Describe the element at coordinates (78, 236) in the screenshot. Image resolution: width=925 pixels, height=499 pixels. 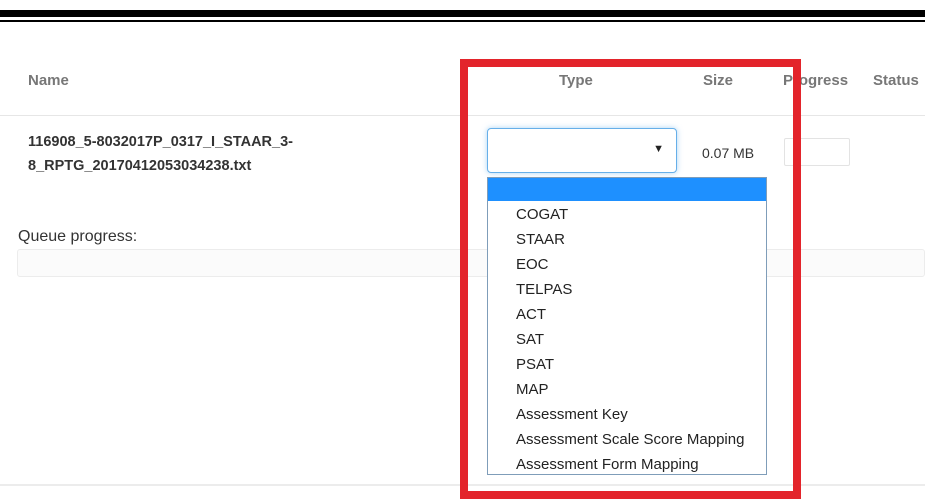
I see `queue-progress-label: Queue progress:` at that location.